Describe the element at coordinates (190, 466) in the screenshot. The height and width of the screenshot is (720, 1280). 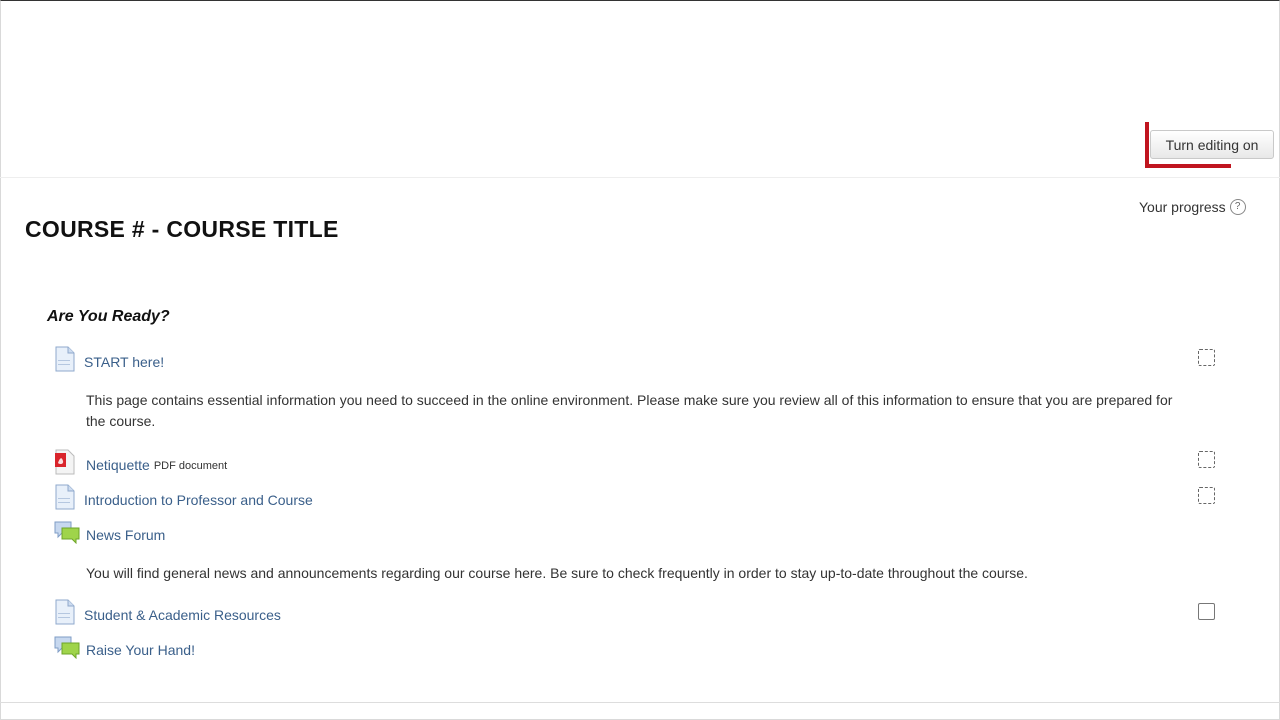
I see `resource-type-label: PDF document` at that location.